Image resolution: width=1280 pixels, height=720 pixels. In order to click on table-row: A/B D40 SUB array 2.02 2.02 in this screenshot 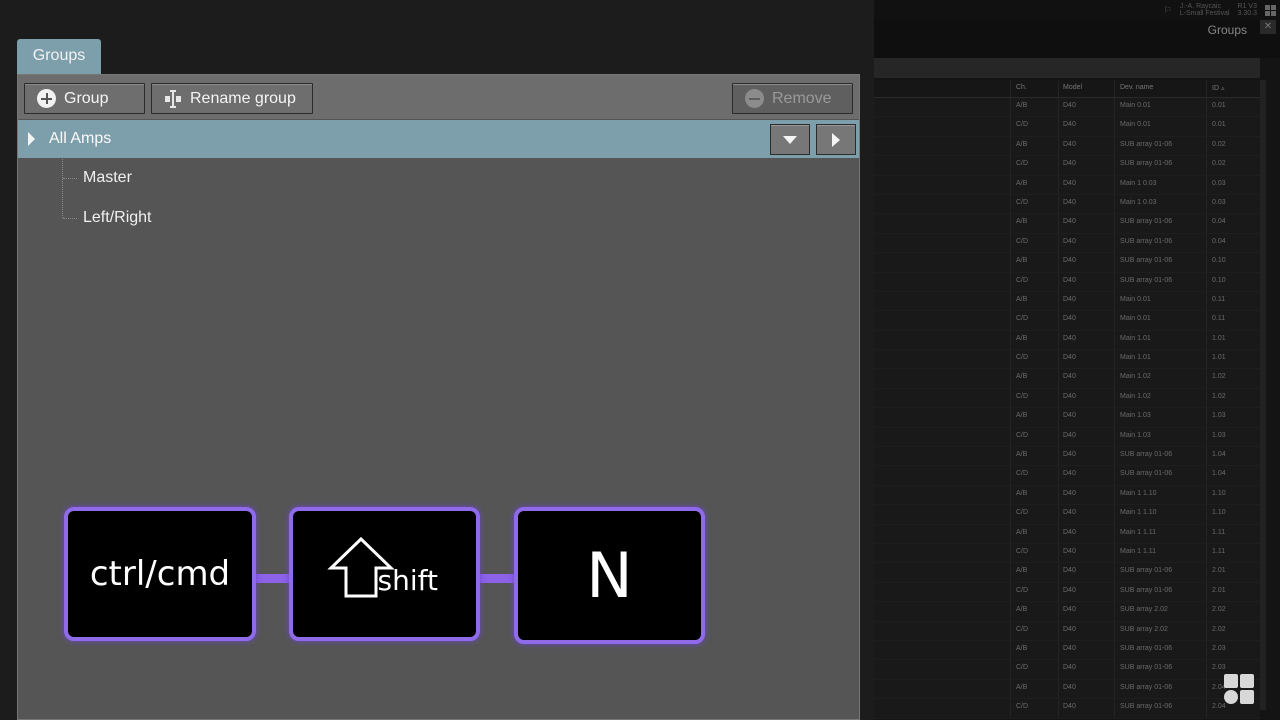, I will do `click(1067, 612)`.